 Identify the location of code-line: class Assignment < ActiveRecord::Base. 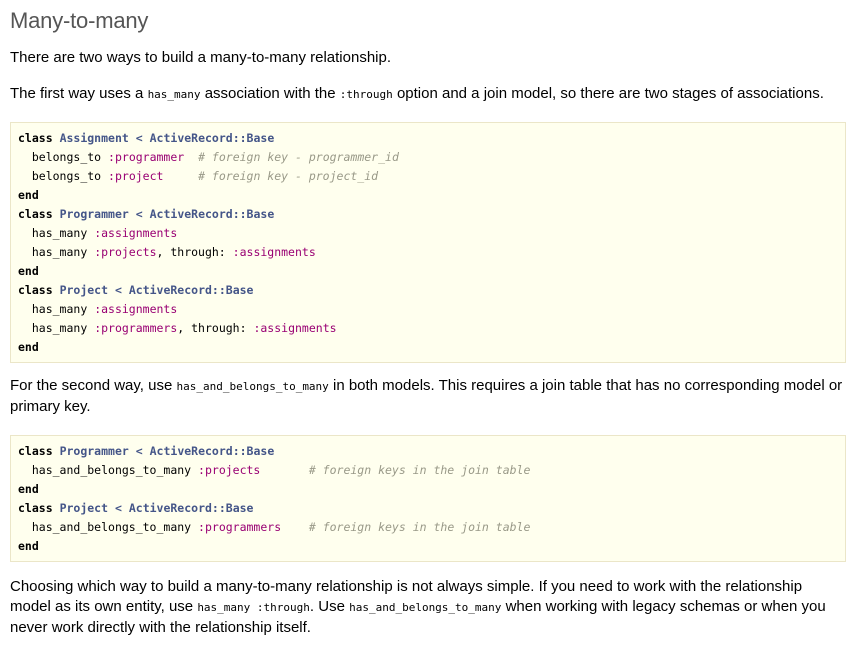
(428, 138).